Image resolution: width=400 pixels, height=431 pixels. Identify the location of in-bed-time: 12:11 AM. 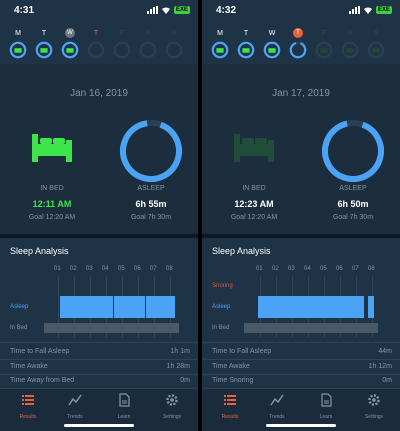
(52, 204).